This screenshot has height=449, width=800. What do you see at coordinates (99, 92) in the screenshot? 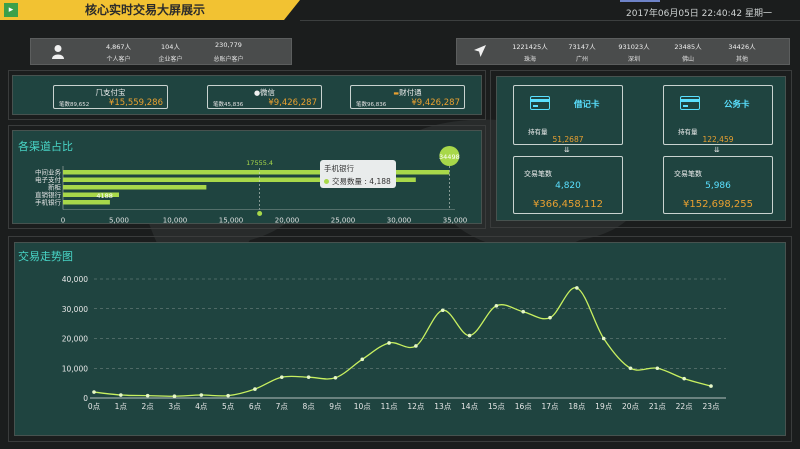
I see `alipay-icon: ⺇` at bounding box center [99, 92].